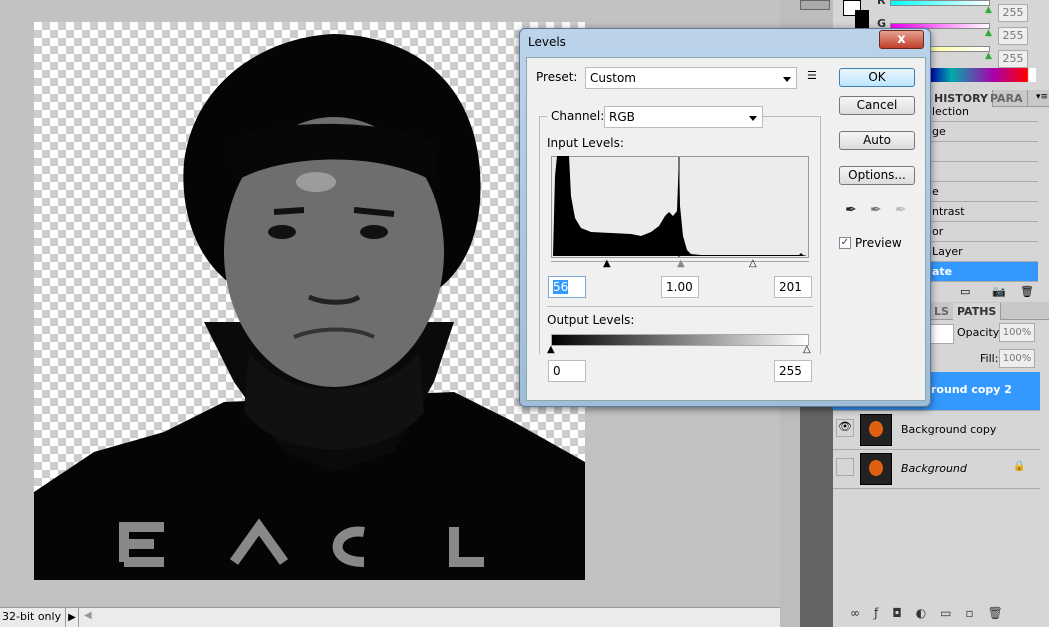 This screenshot has width=1049, height=627. What do you see at coordinates (551, 349) in the screenshot?
I see `output-black-slider: ▲` at bounding box center [551, 349].